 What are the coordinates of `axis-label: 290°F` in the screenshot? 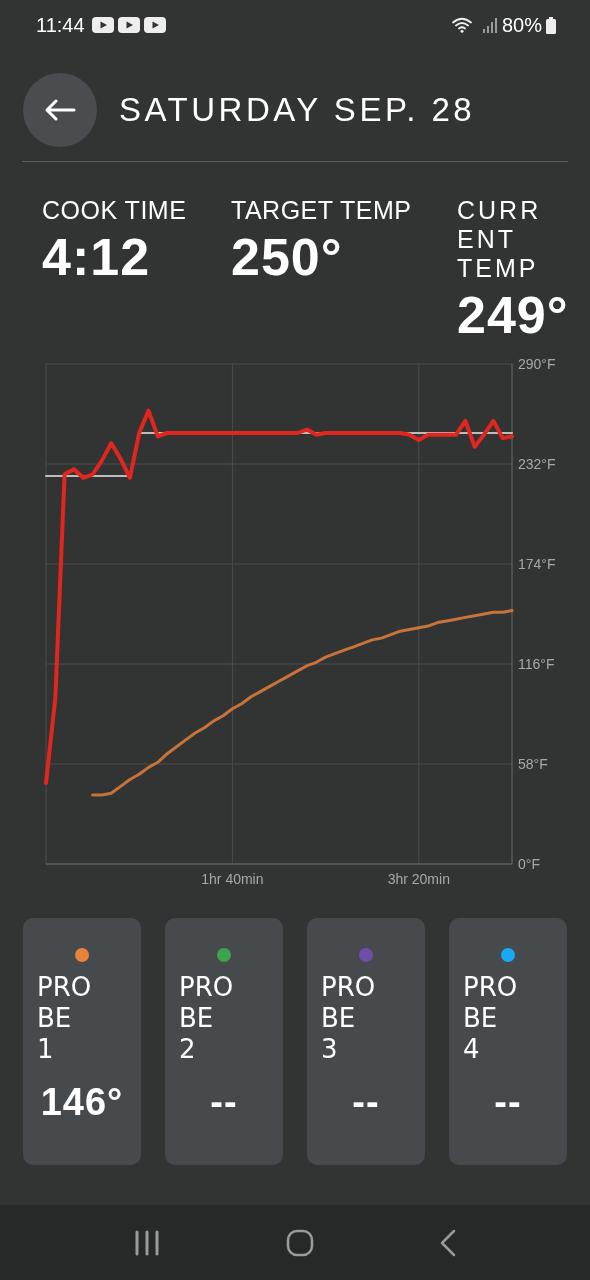 It's located at (537, 364).